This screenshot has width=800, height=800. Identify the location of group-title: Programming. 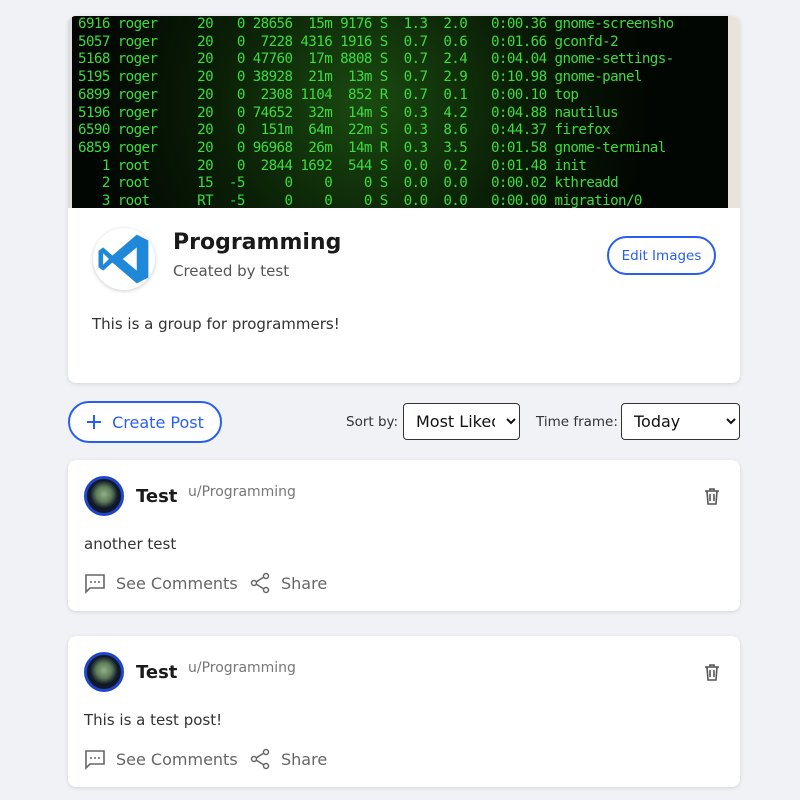
(257, 242).